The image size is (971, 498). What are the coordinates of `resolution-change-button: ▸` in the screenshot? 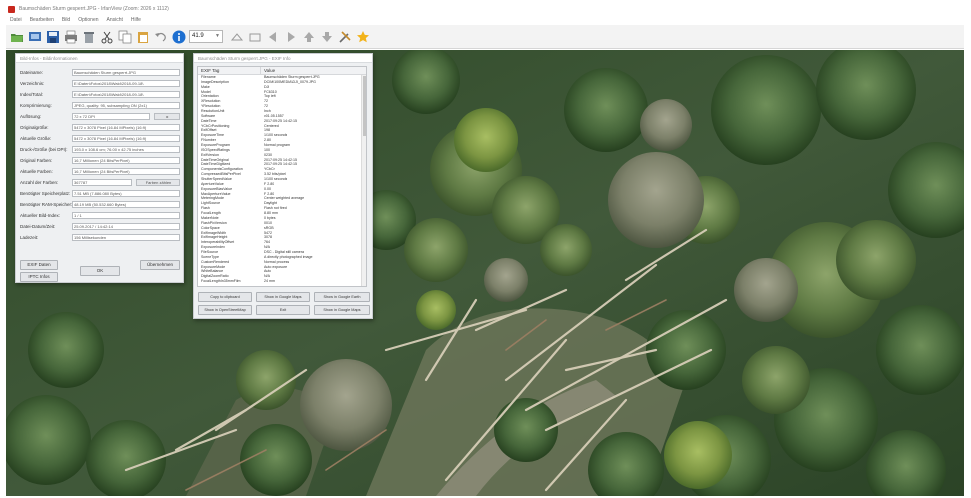 It's located at (167, 116).